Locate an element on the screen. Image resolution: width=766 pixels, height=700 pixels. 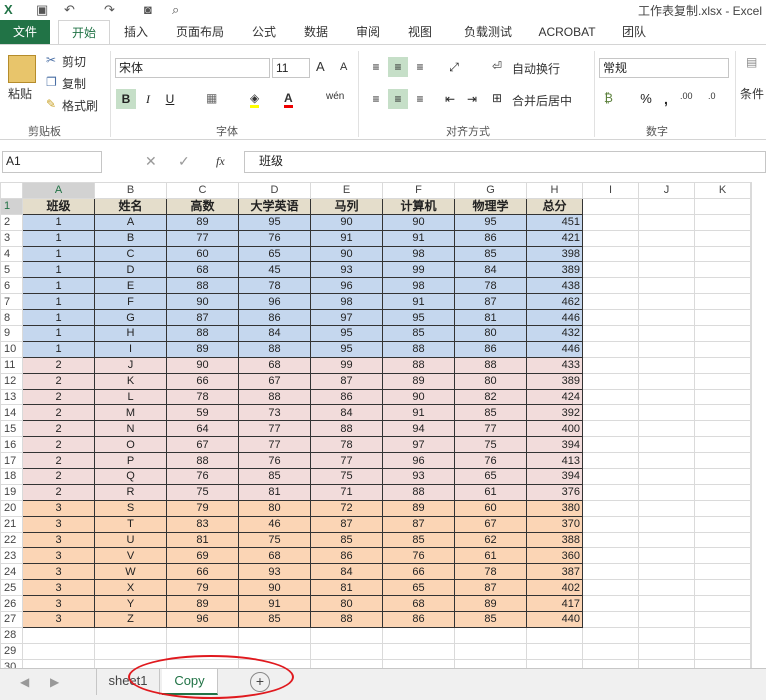
row-header: 3 is located at coordinates (11, 238).